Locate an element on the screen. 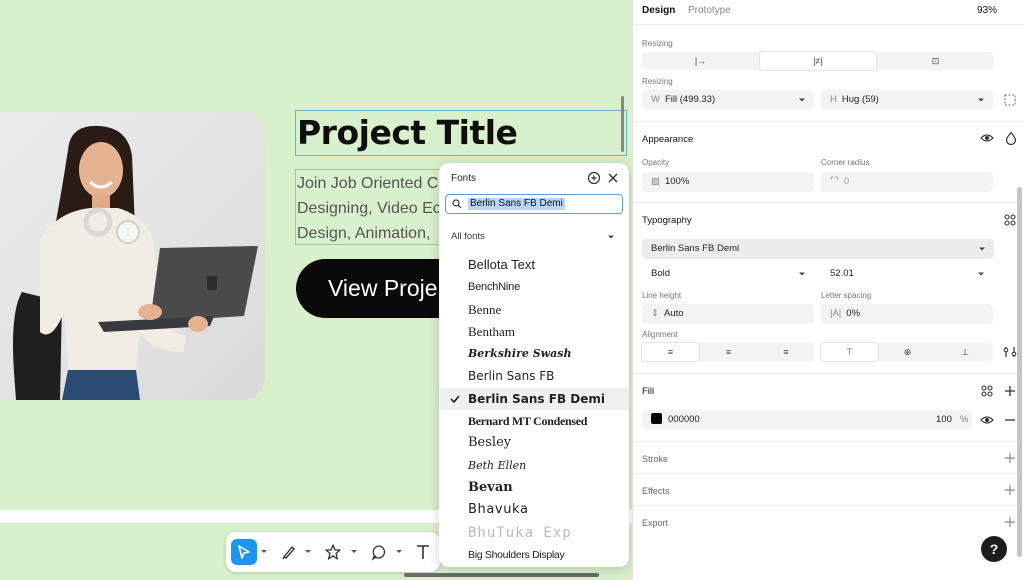 Image resolution: width=1024 pixels, height=580 pixels. font-item-label: Berlin Sans FB Demi is located at coordinates (536, 398).